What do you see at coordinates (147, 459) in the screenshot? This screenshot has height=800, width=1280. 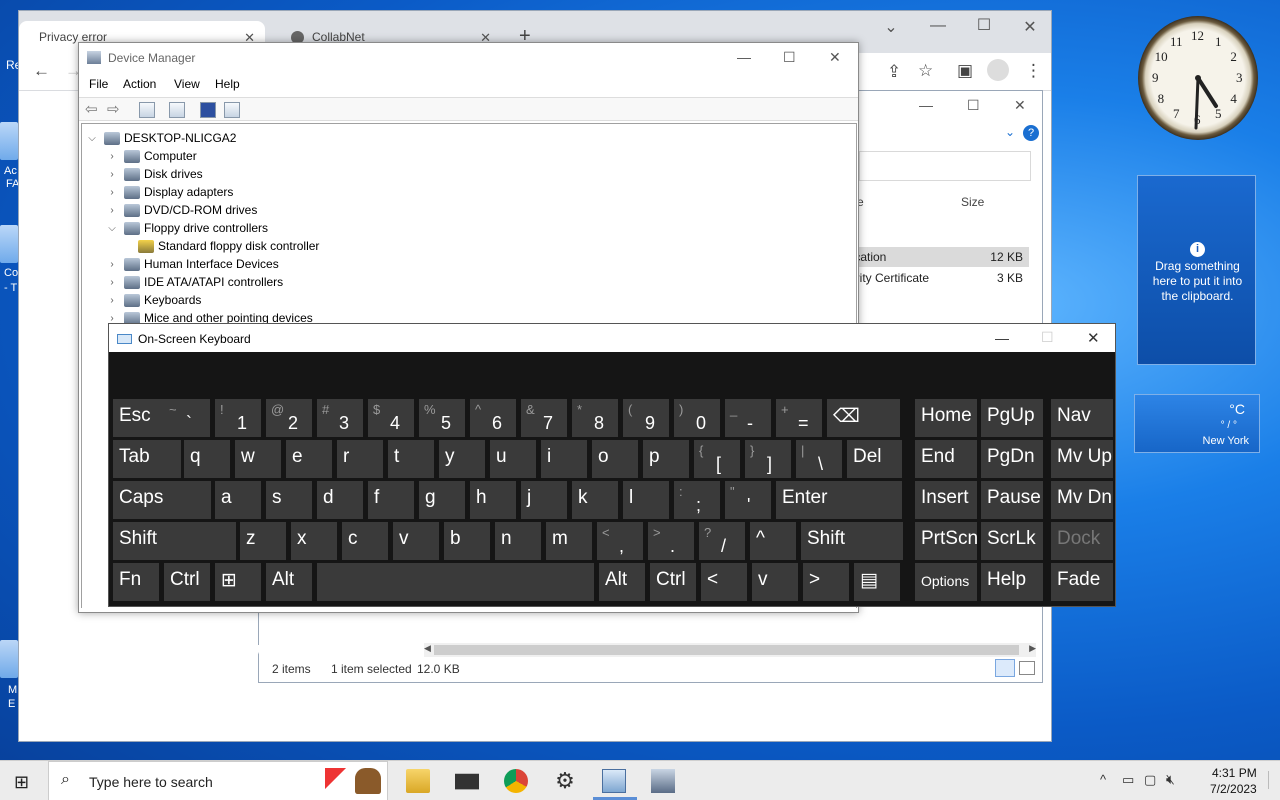 I see `key-tab: Tab` at bounding box center [147, 459].